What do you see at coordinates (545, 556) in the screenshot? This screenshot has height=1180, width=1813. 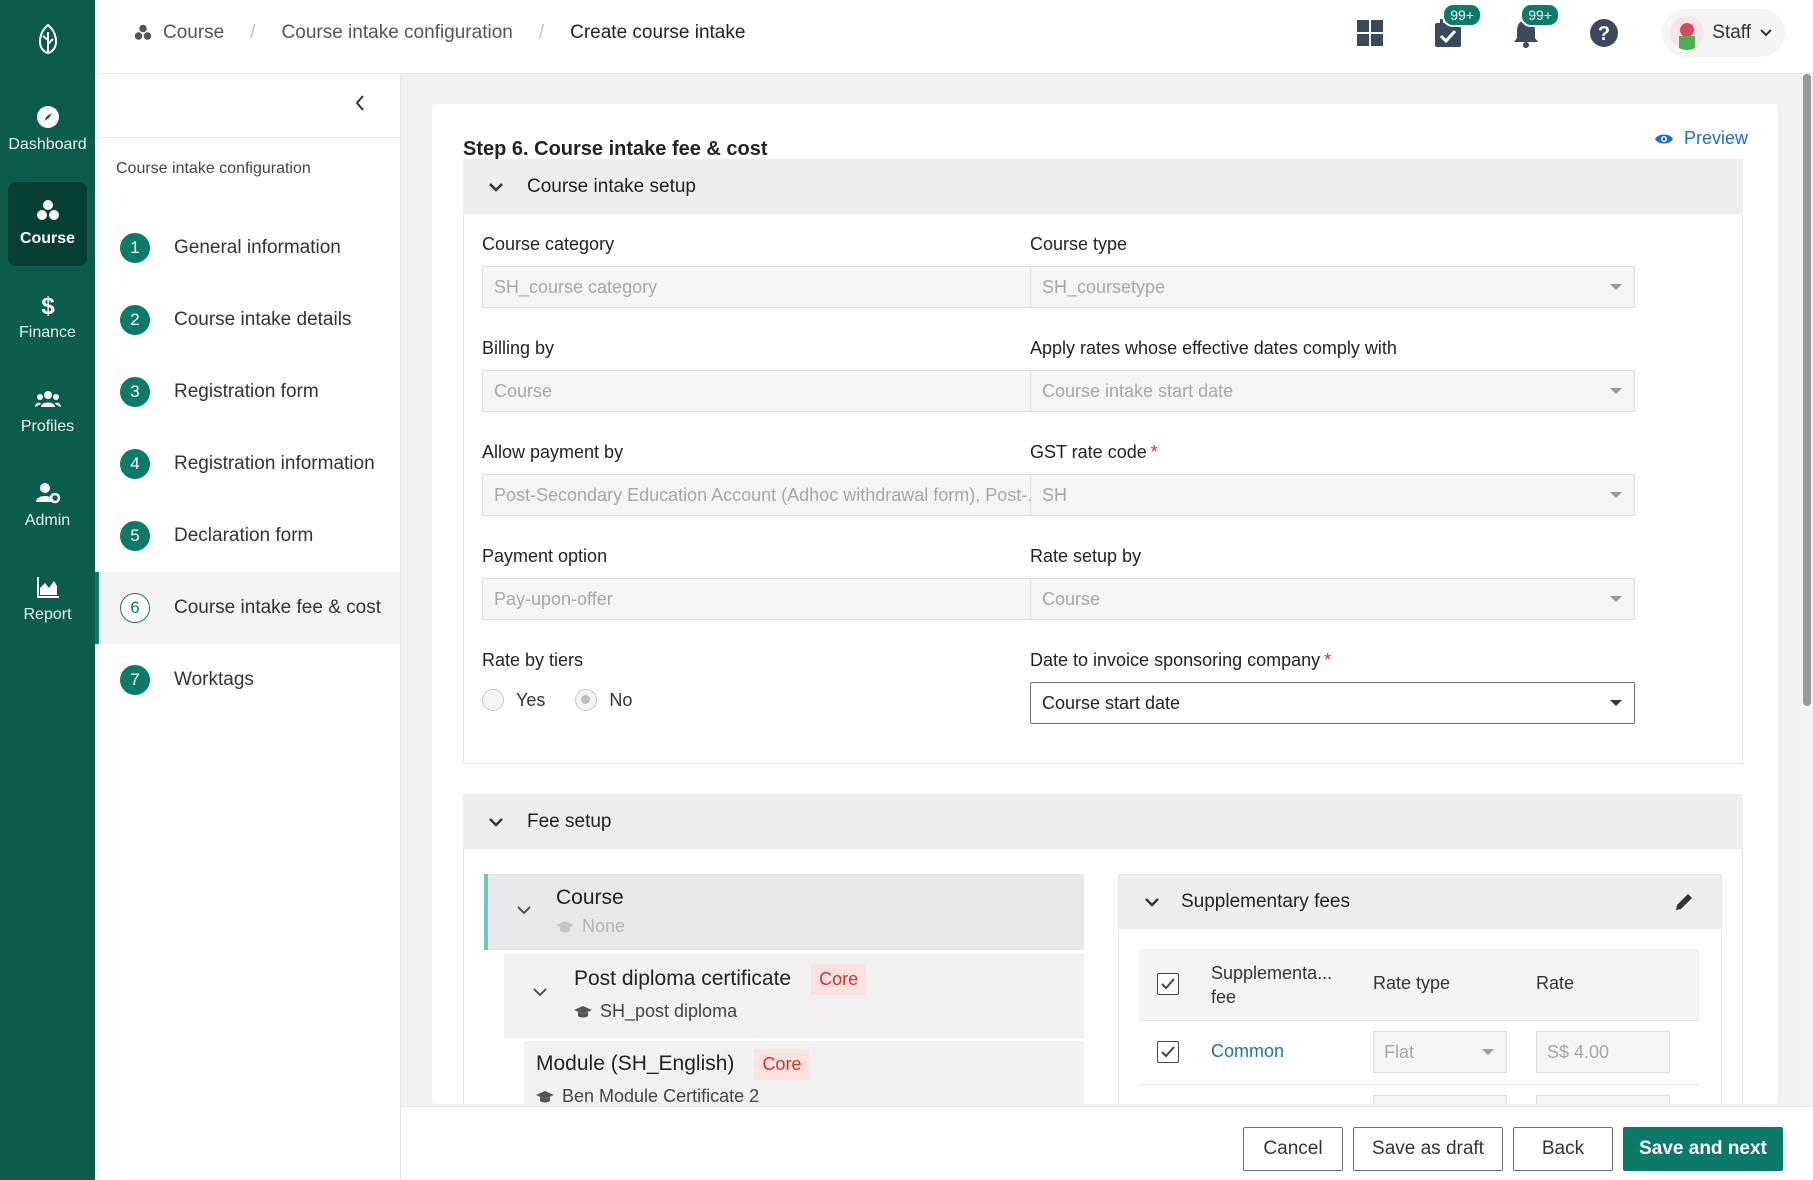 I see `field-label: Payment option` at bounding box center [545, 556].